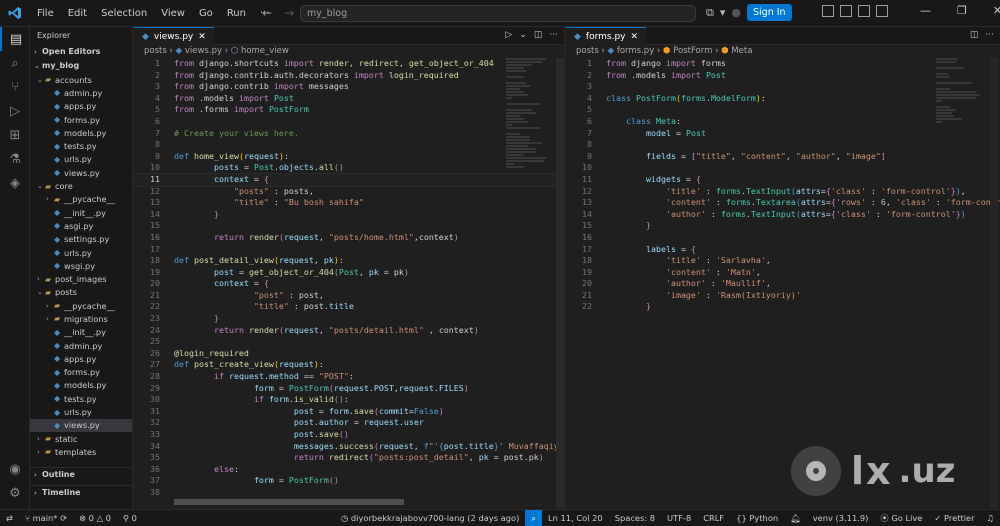  I want to click on menu-view: View, so click(173, 13).